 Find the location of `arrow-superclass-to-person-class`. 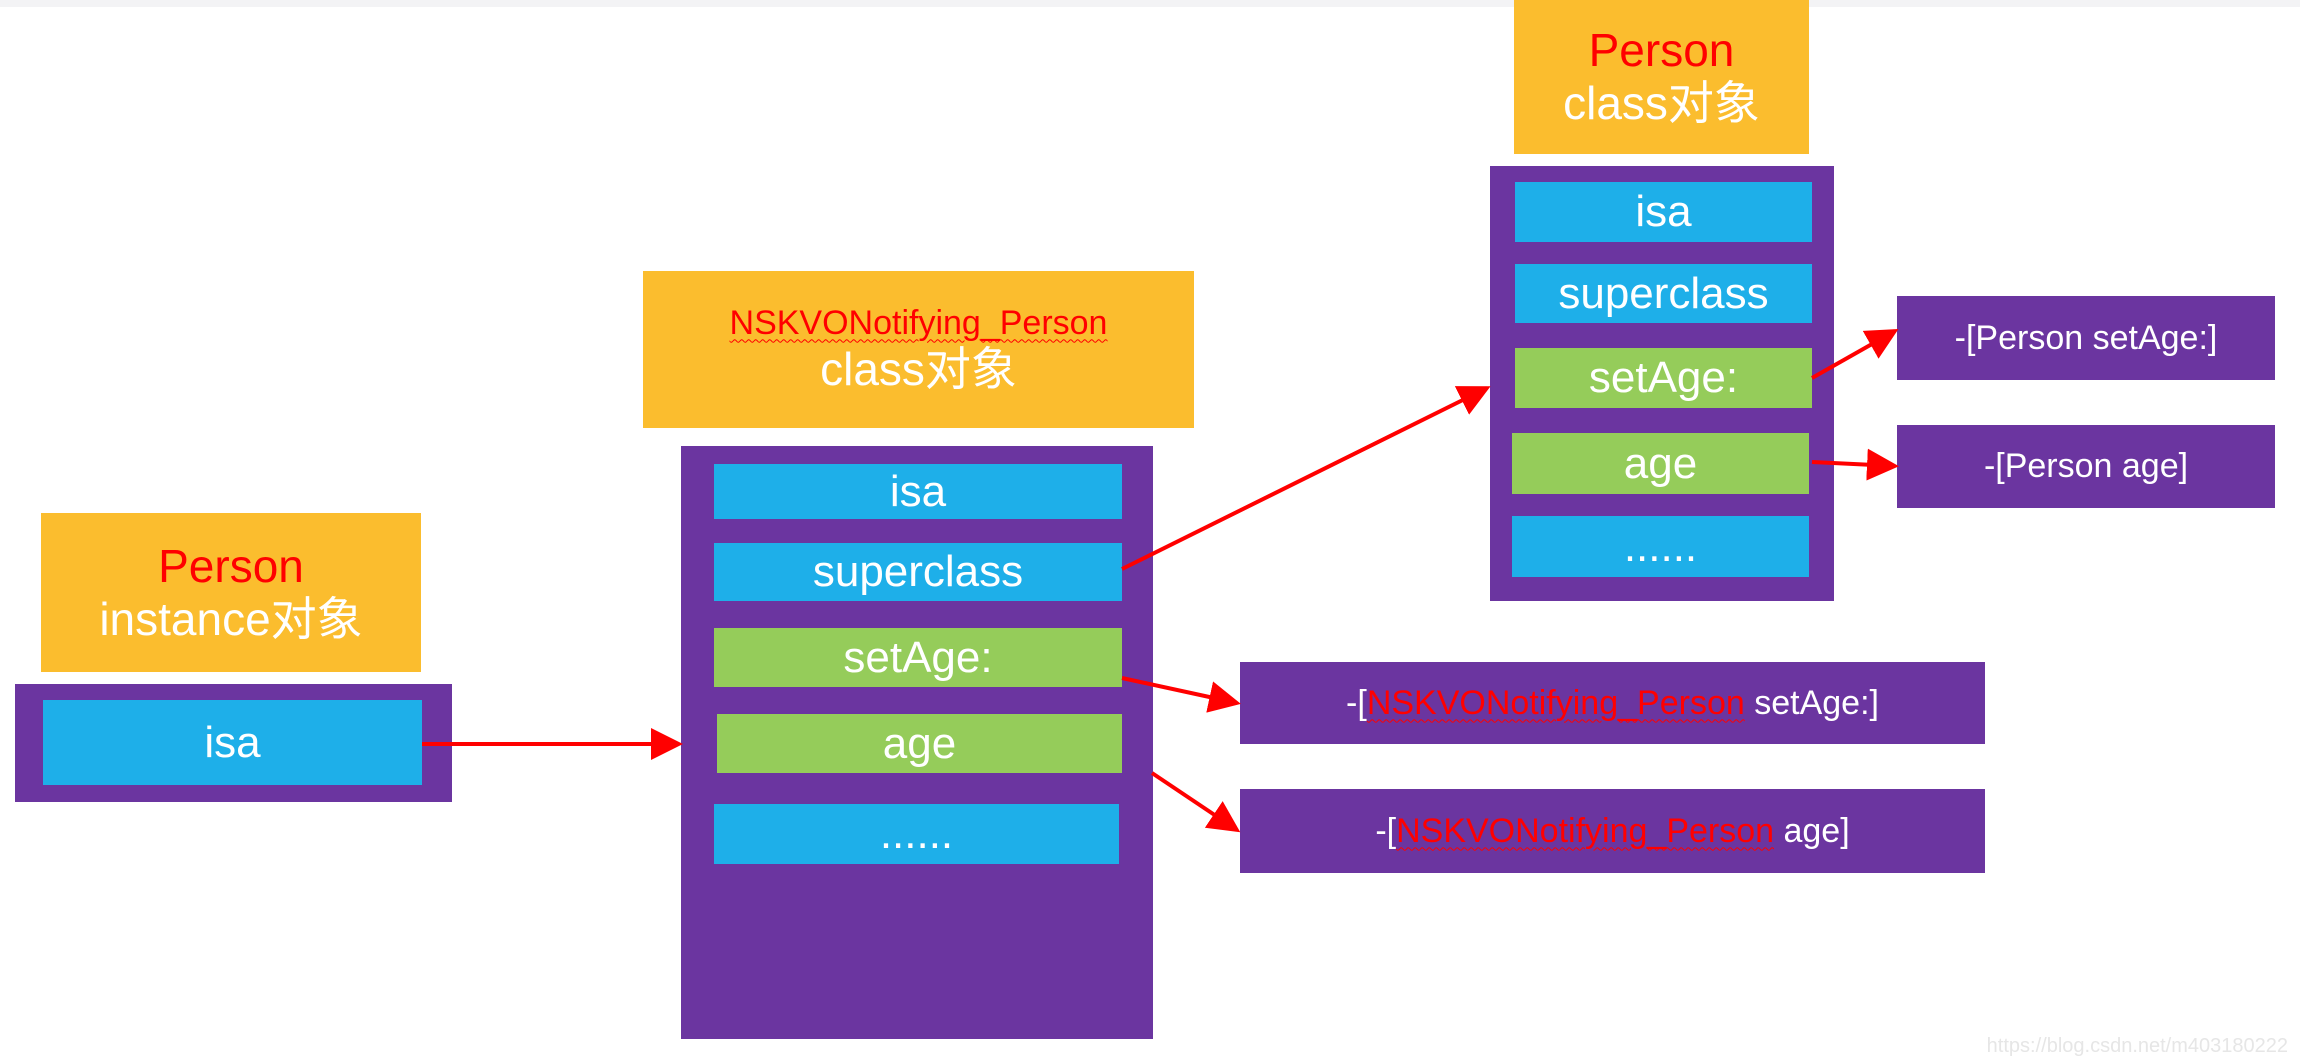

arrow-superclass-to-person-class is located at coordinates (1306, 478).